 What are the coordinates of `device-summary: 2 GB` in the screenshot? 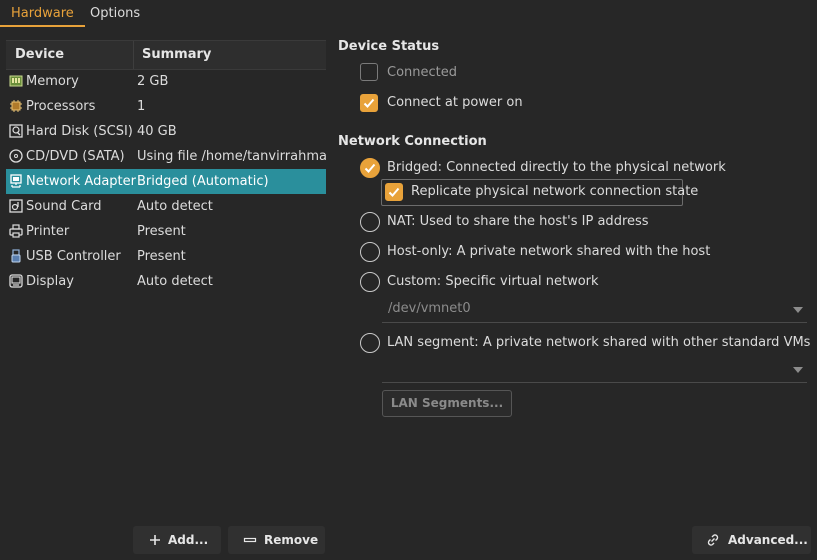 It's located at (153, 81).